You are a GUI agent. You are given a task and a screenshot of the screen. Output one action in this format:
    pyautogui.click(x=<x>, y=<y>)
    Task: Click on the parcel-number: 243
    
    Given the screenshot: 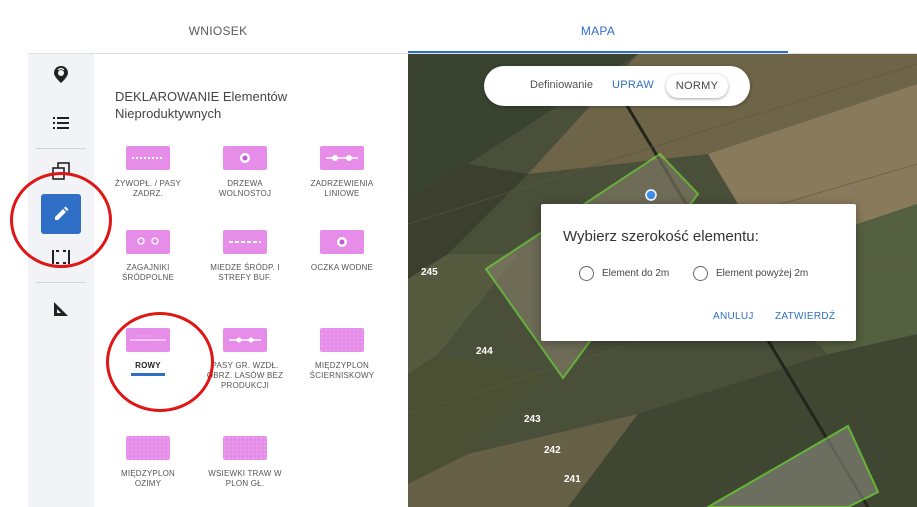 What is the action you would take?
    pyautogui.click(x=532, y=419)
    